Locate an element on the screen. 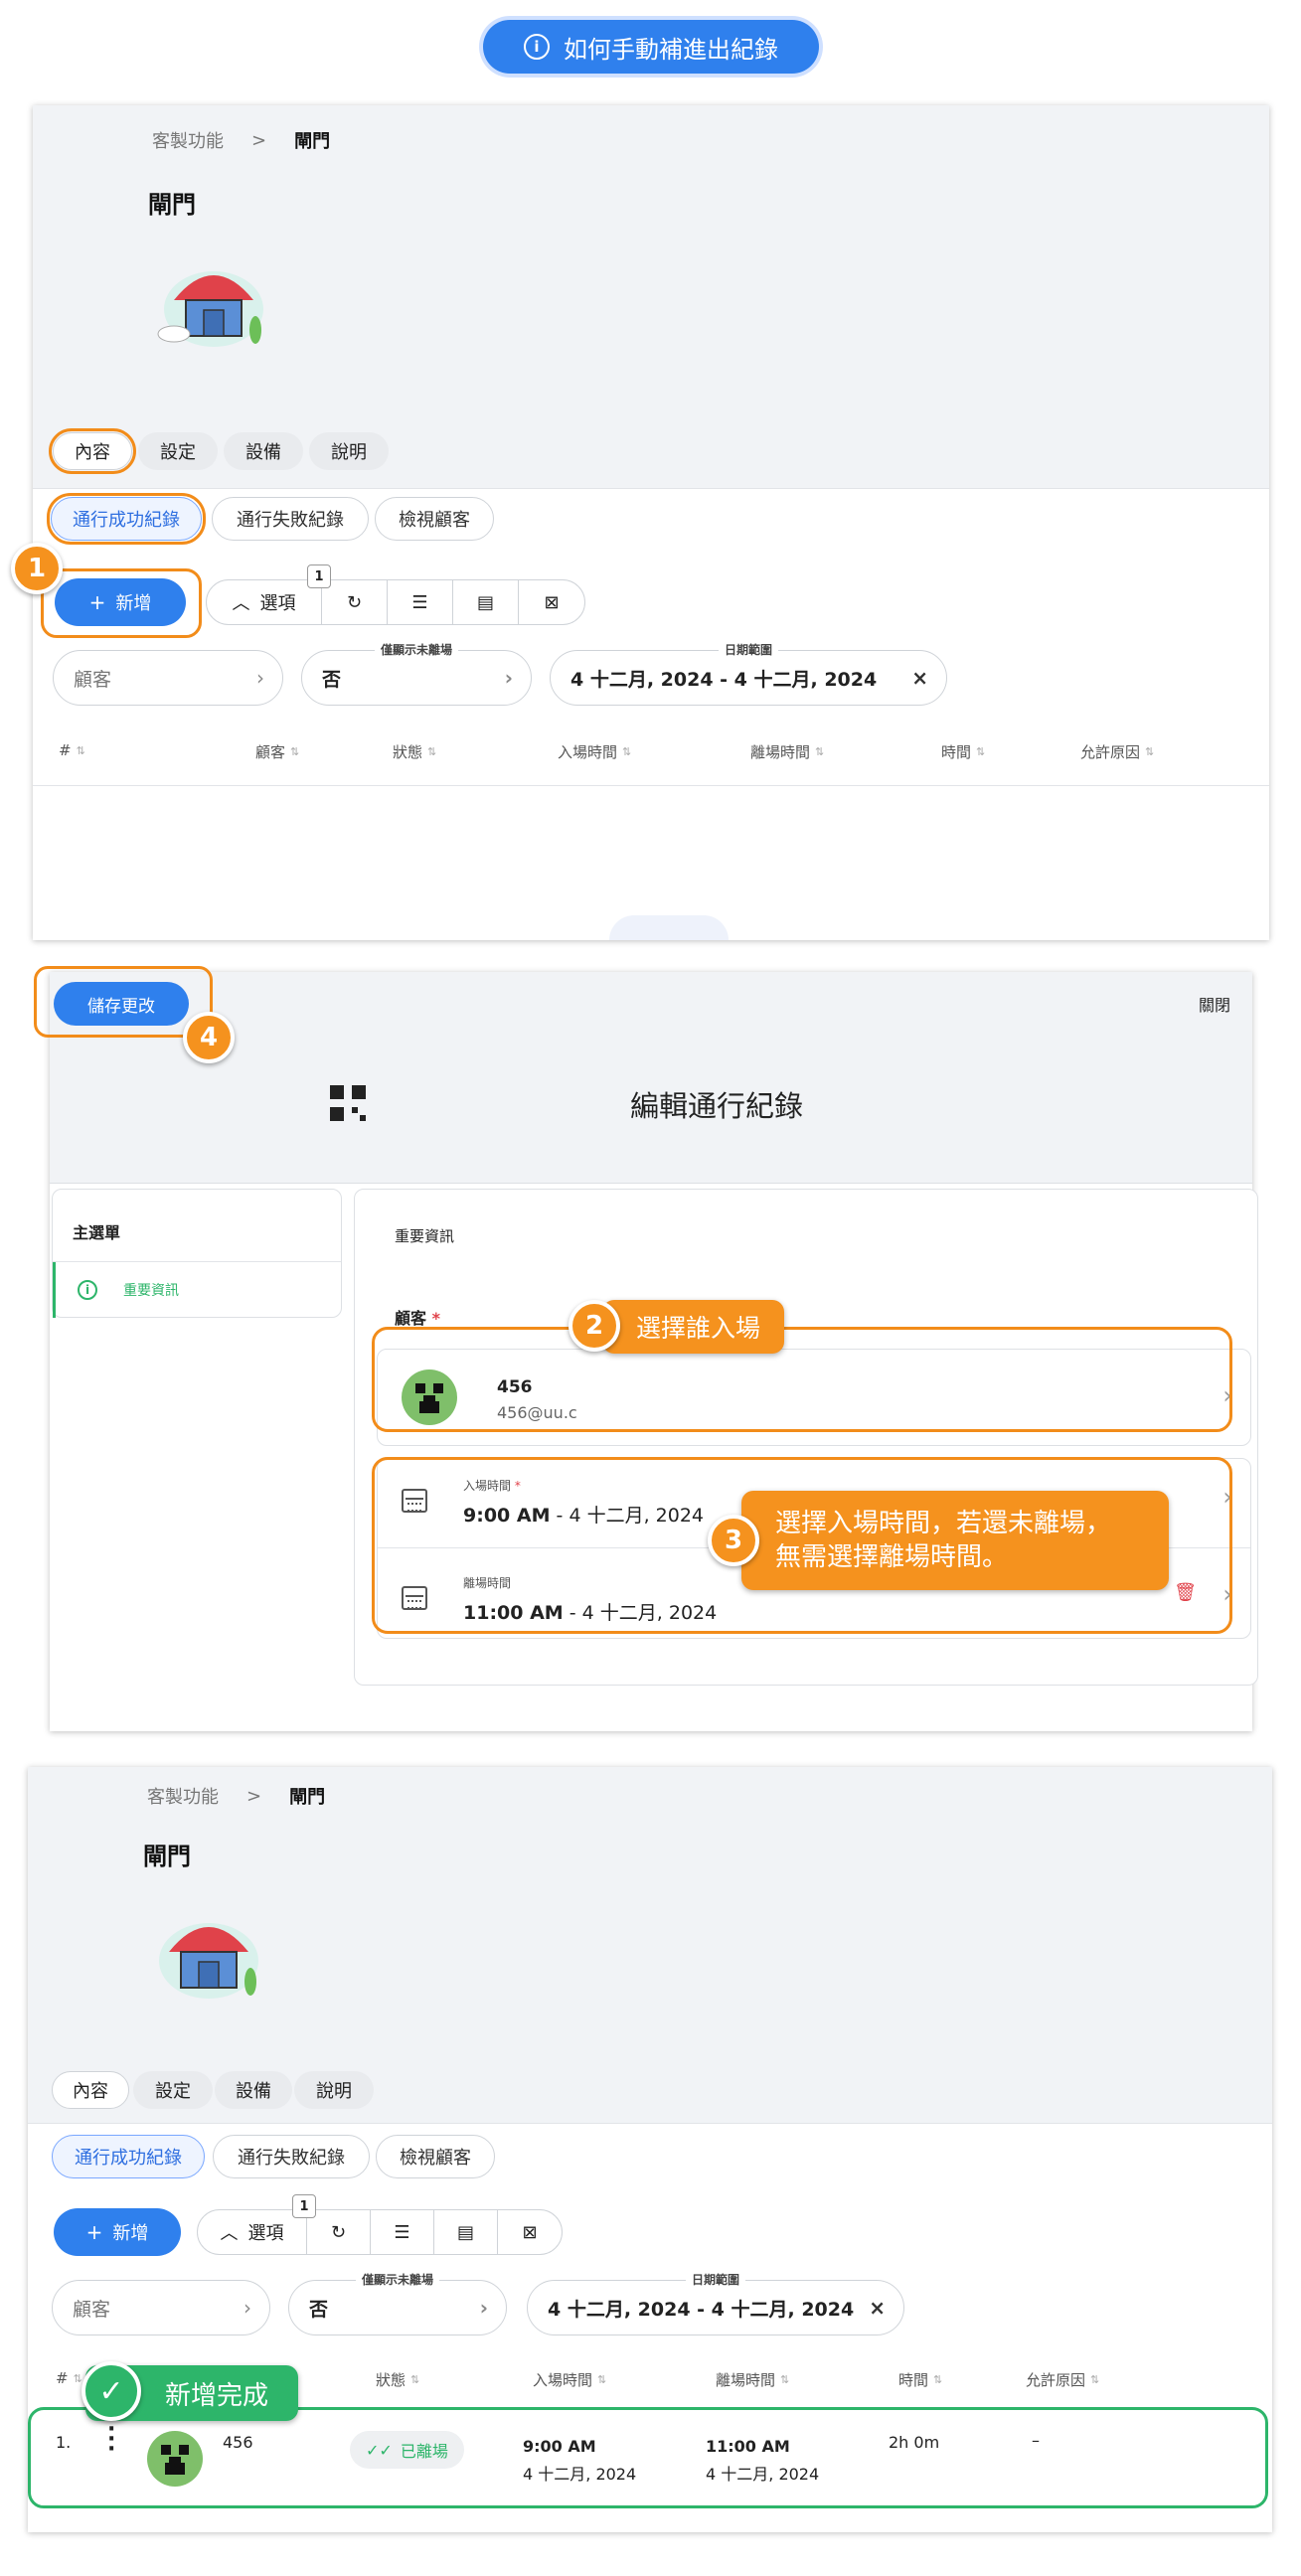 This screenshot has width=1301, height=2576. help-banner: i 如何手動補進出紀錄 is located at coordinates (651, 47).